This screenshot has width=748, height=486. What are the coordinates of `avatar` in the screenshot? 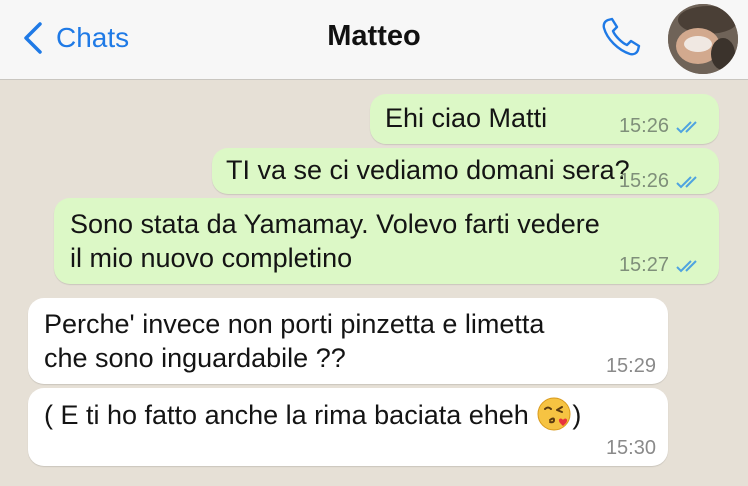 It's located at (703, 39).